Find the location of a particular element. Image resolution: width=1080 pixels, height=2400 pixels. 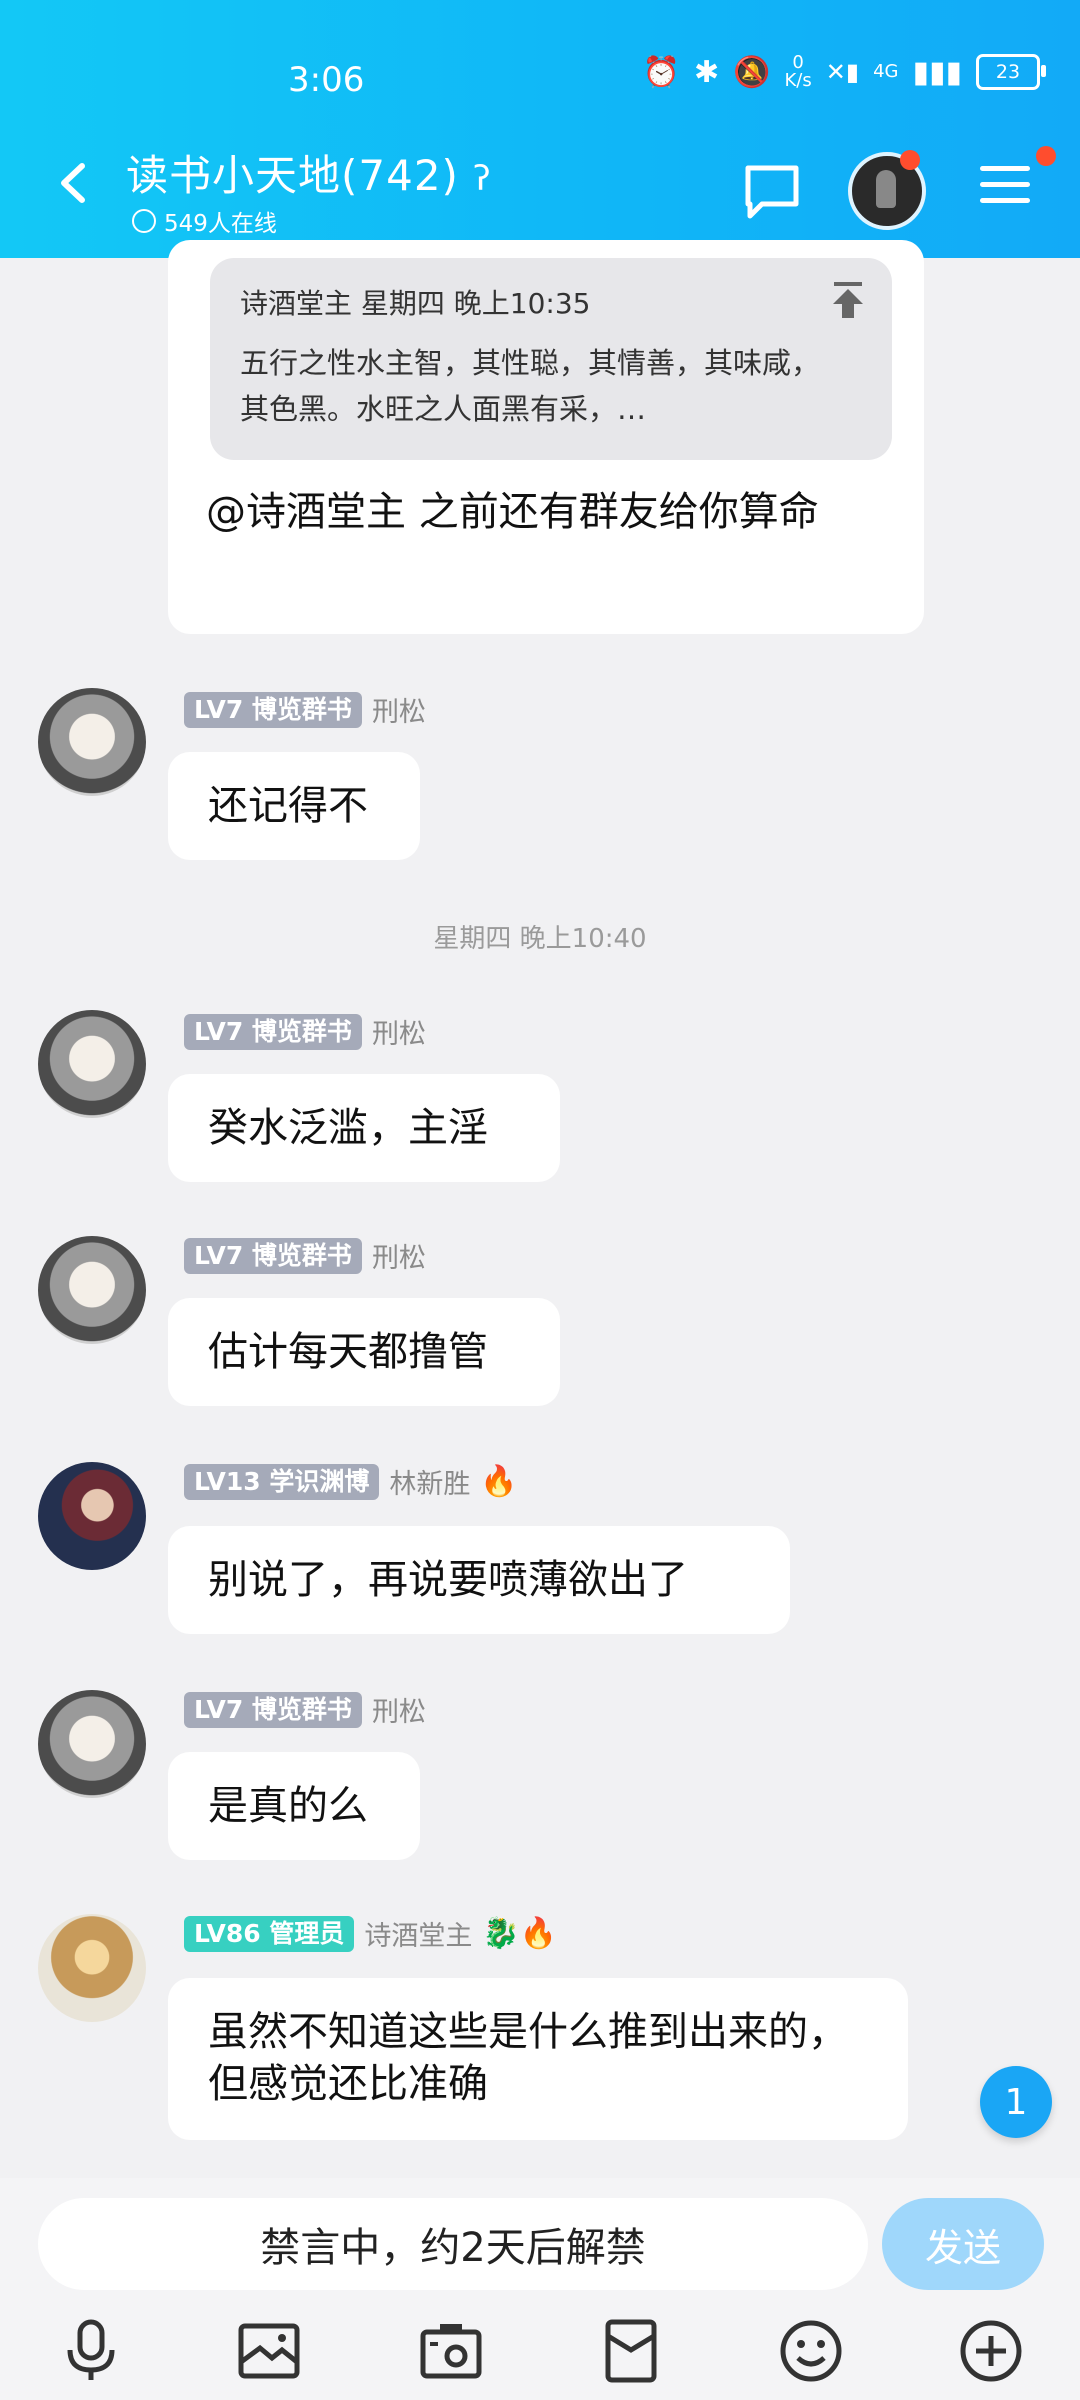

image-icon is located at coordinates (269, 2351).